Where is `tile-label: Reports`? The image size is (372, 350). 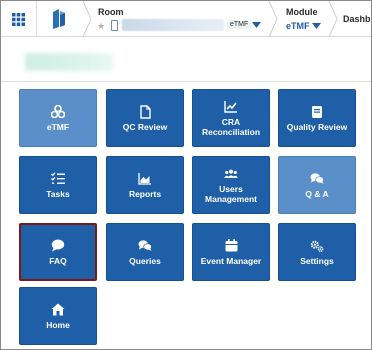
tile-label: Reports is located at coordinates (145, 193).